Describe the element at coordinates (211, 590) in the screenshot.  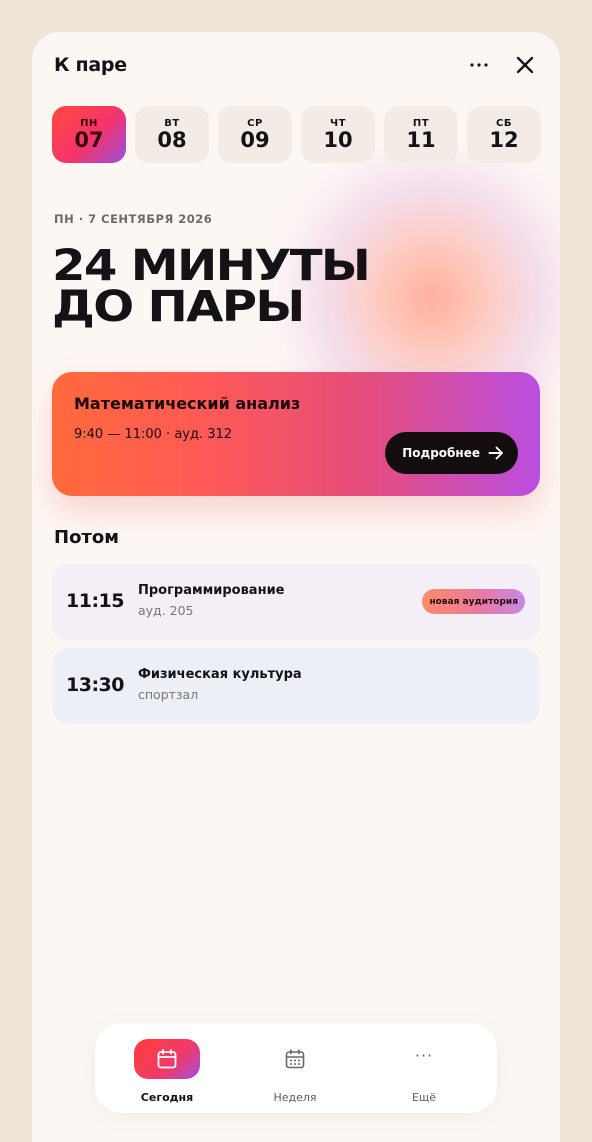
I see `lesson-name: Программирование` at that location.